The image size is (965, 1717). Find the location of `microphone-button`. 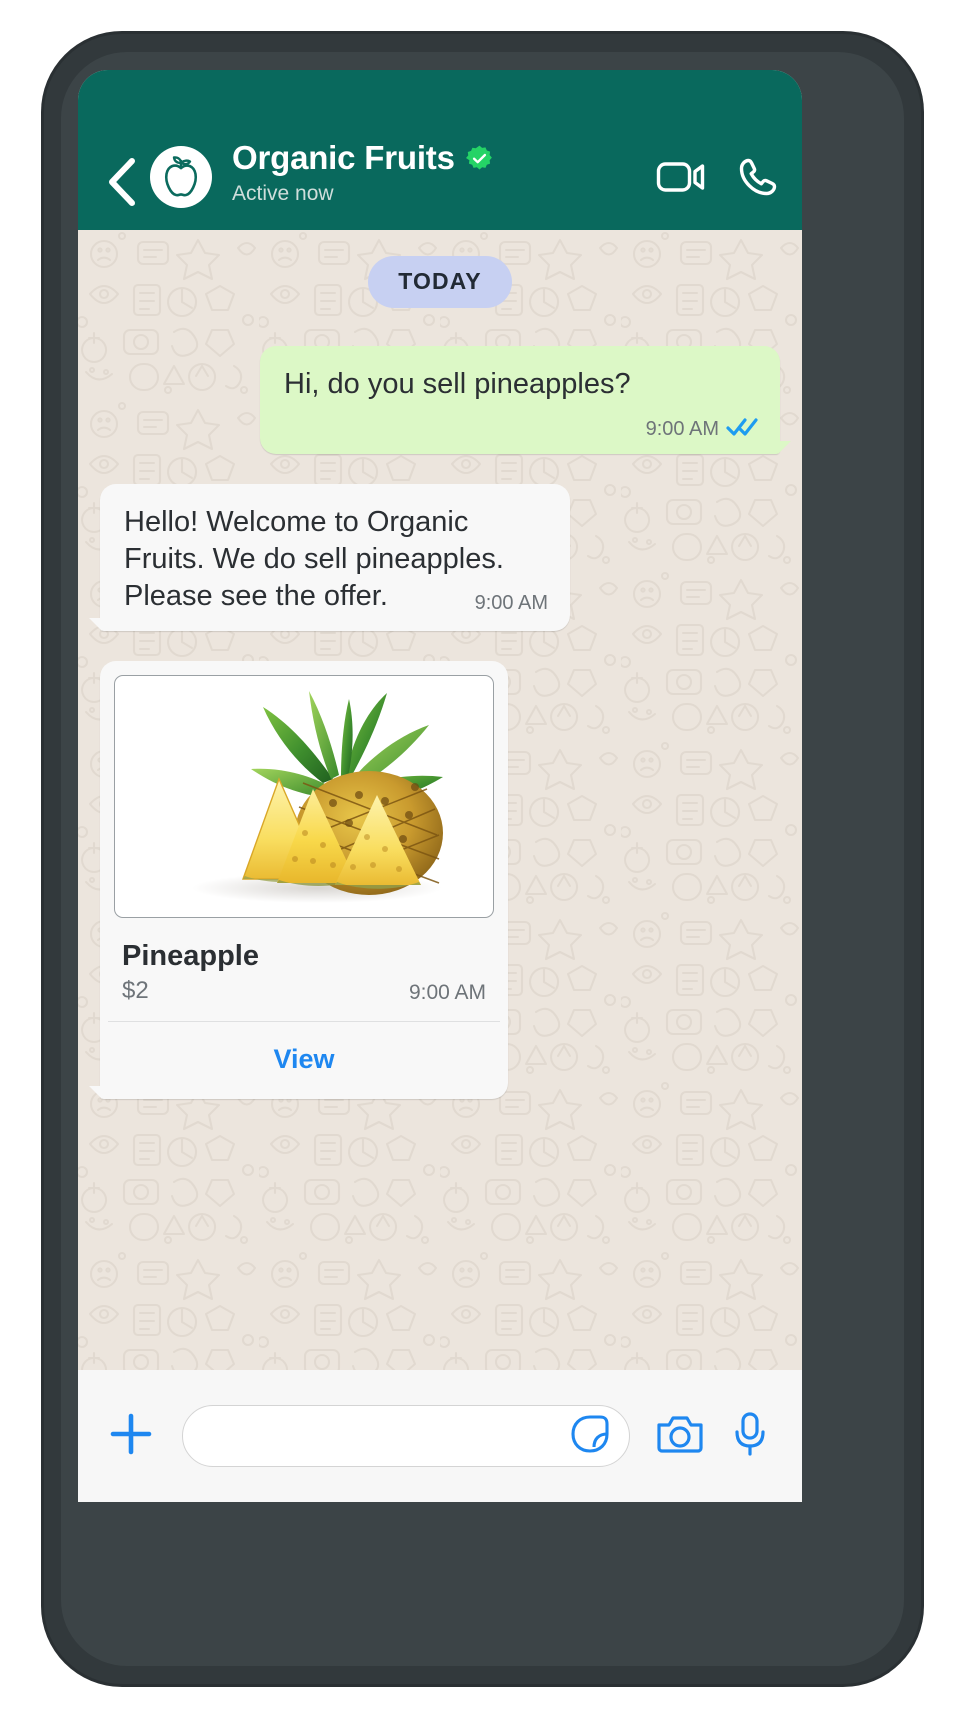

microphone-button is located at coordinates (750, 1436).